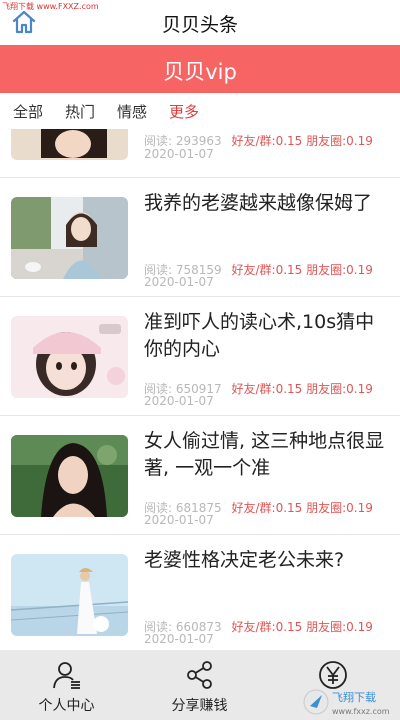 This screenshot has width=400, height=720. Describe the element at coordinates (80, 111) in the screenshot. I see `tab-hot: 热门` at that location.